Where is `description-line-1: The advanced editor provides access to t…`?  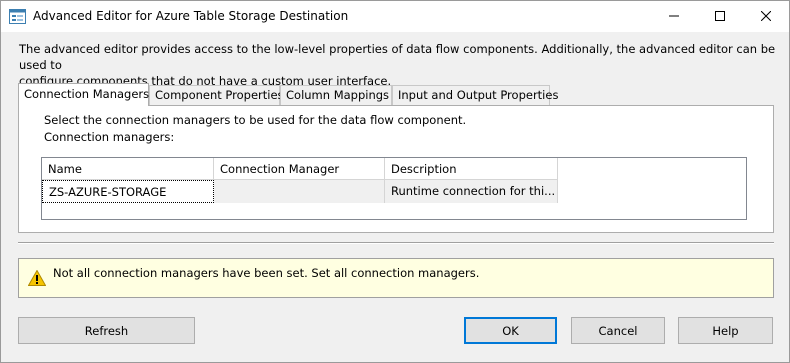
description-line-1: The advanced editor provides access to t… is located at coordinates (397, 57).